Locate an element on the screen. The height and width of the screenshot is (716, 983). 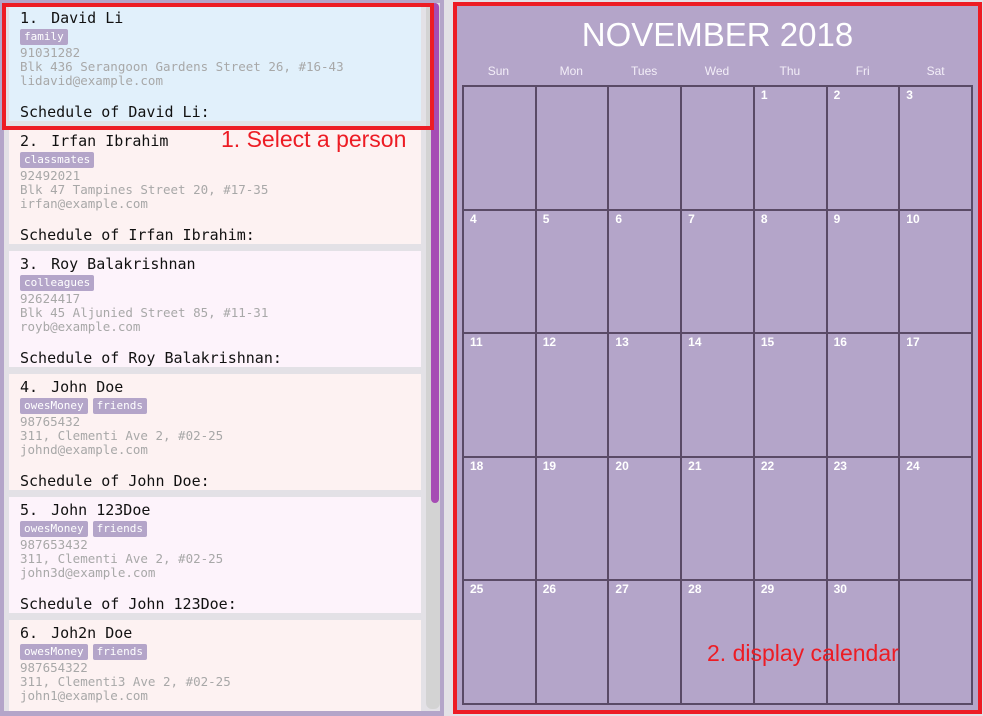
schedule-label: Schedule of Irfan Ibrahim: is located at coordinates (137, 235).